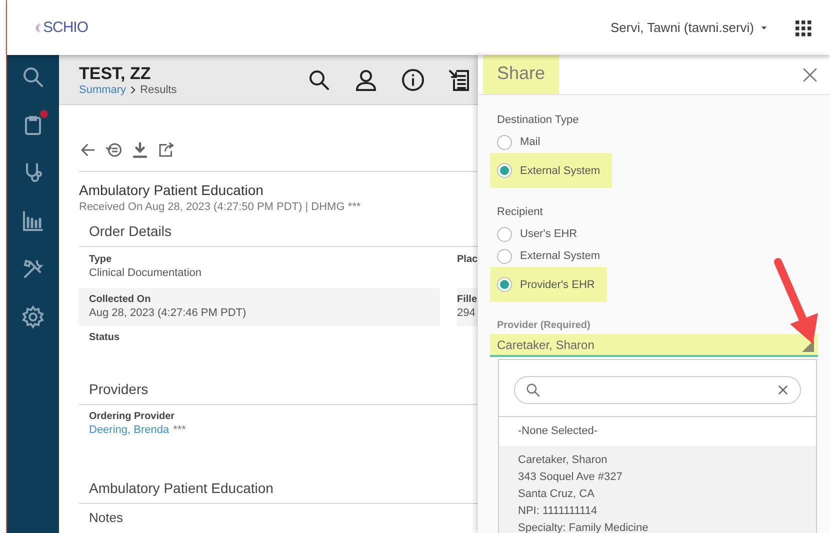 This screenshot has height=533, width=830. What do you see at coordinates (549, 234) in the screenshot?
I see `radio-label: User's EHR` at bounding box center [549, 234].